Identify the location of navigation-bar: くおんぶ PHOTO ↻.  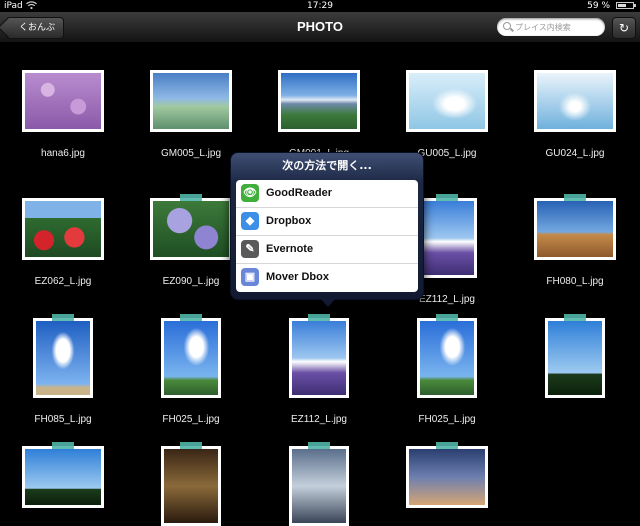
(320, 27).